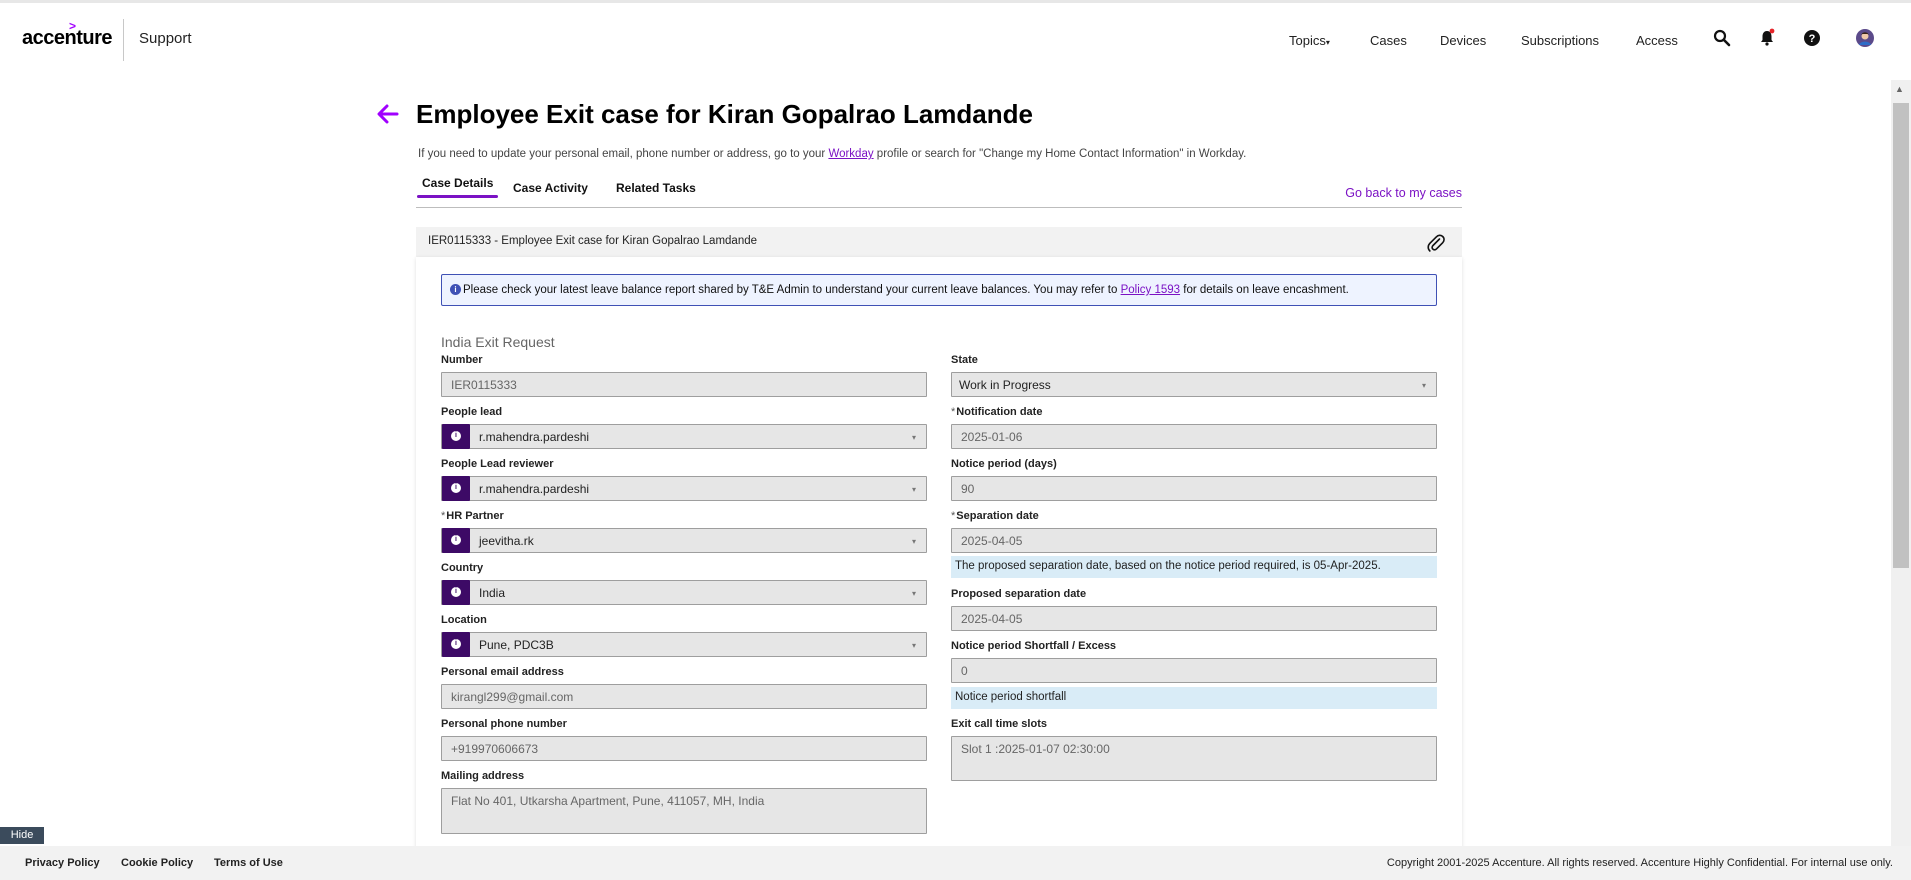 The image size is (1911, 880). What do you see at coordinates (502, 672) in the screenshot?
I see `personal-email-label: Personal email address` at bounding box center [502, 672].